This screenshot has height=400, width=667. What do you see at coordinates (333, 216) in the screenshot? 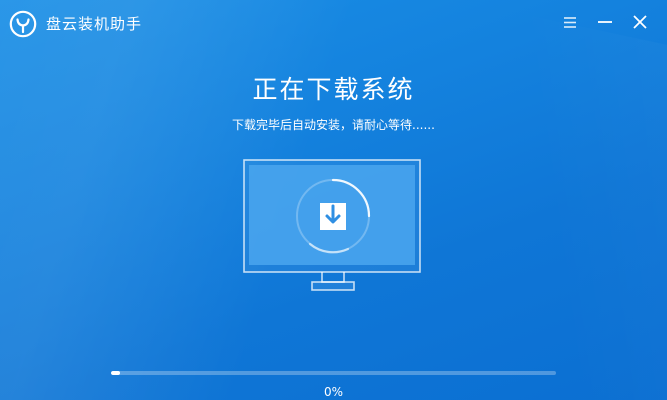
I see `download-icon` at bounding box center [333, 216].